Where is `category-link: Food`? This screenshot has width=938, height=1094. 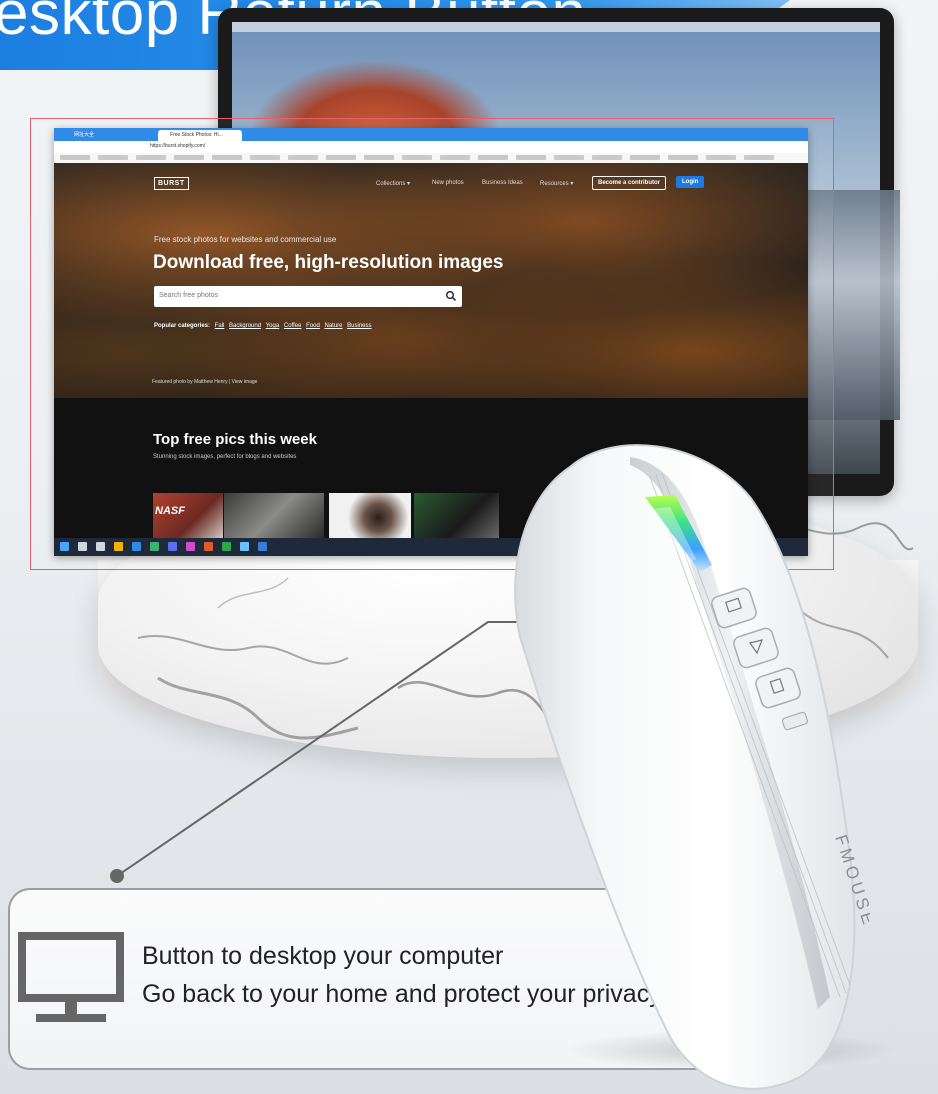
category-link: Food is located at coordinates (313, 326).